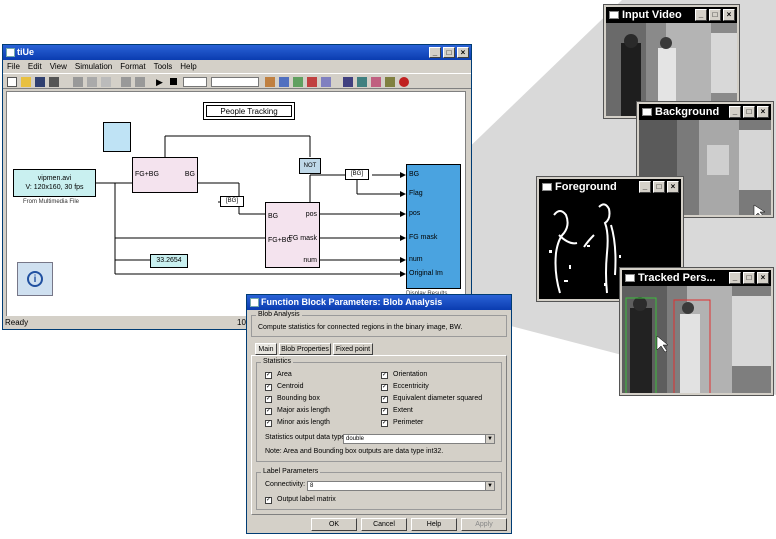 The height and width of the screenshot is (539, 776). What do you see at coordinates (334, 524) in the screenshot?
I see `ok-button: OK` at bounding box center [334, 524].